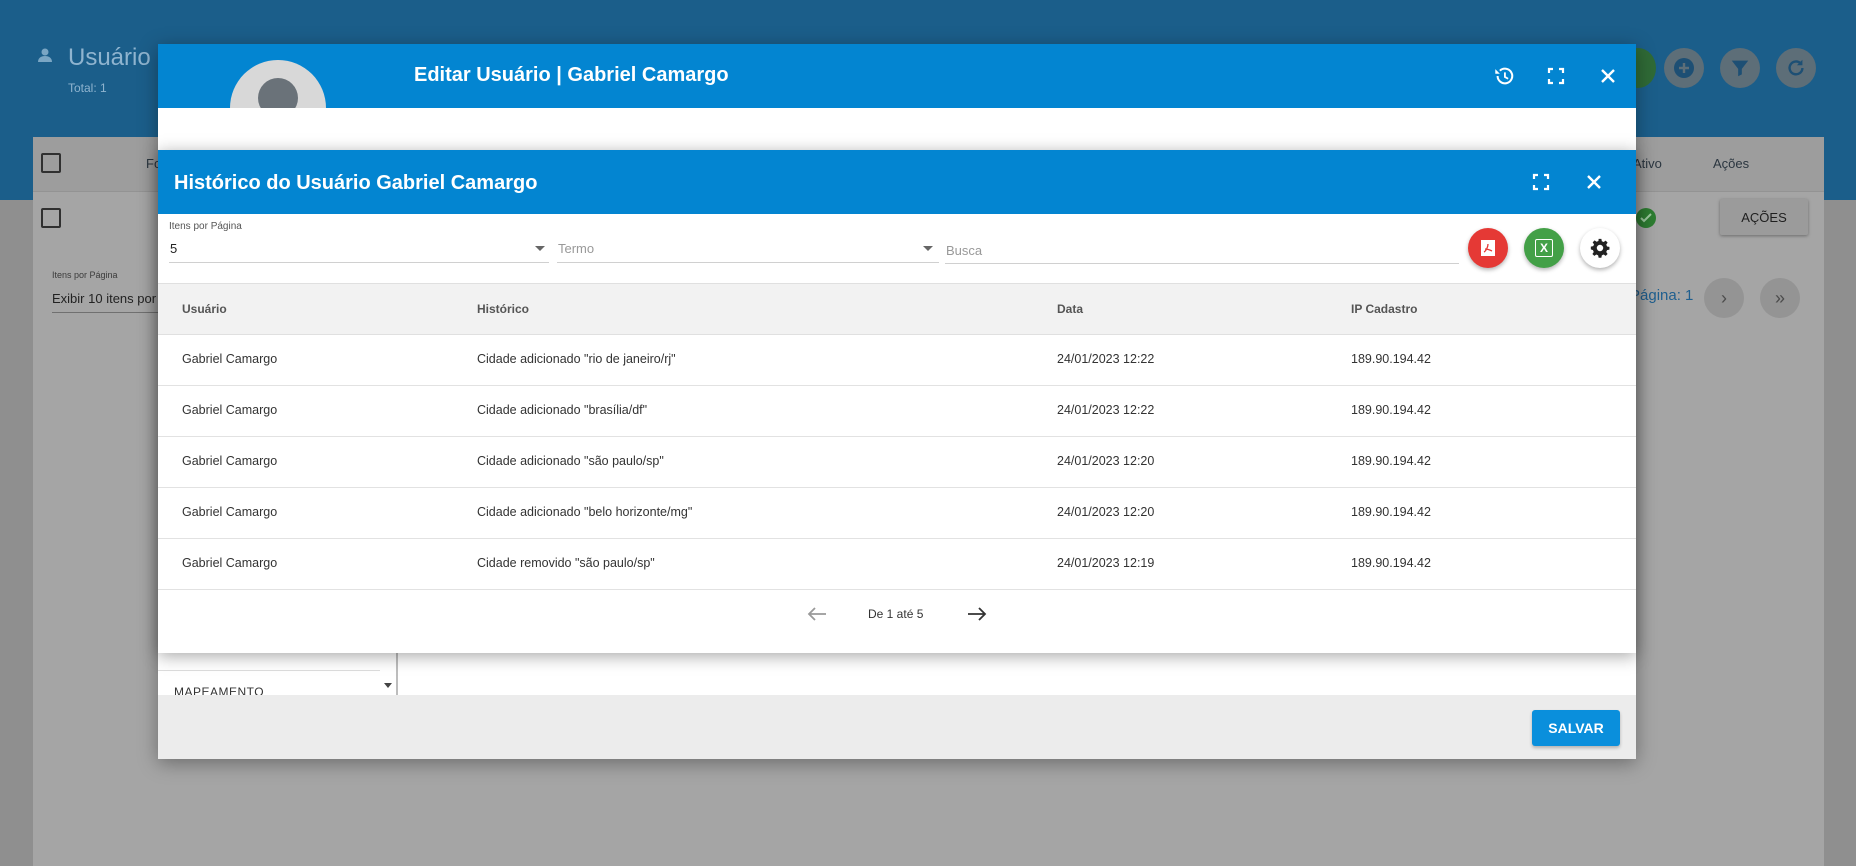  I want to click on items-per-page-label: Itens por Página, so click(205, 226).